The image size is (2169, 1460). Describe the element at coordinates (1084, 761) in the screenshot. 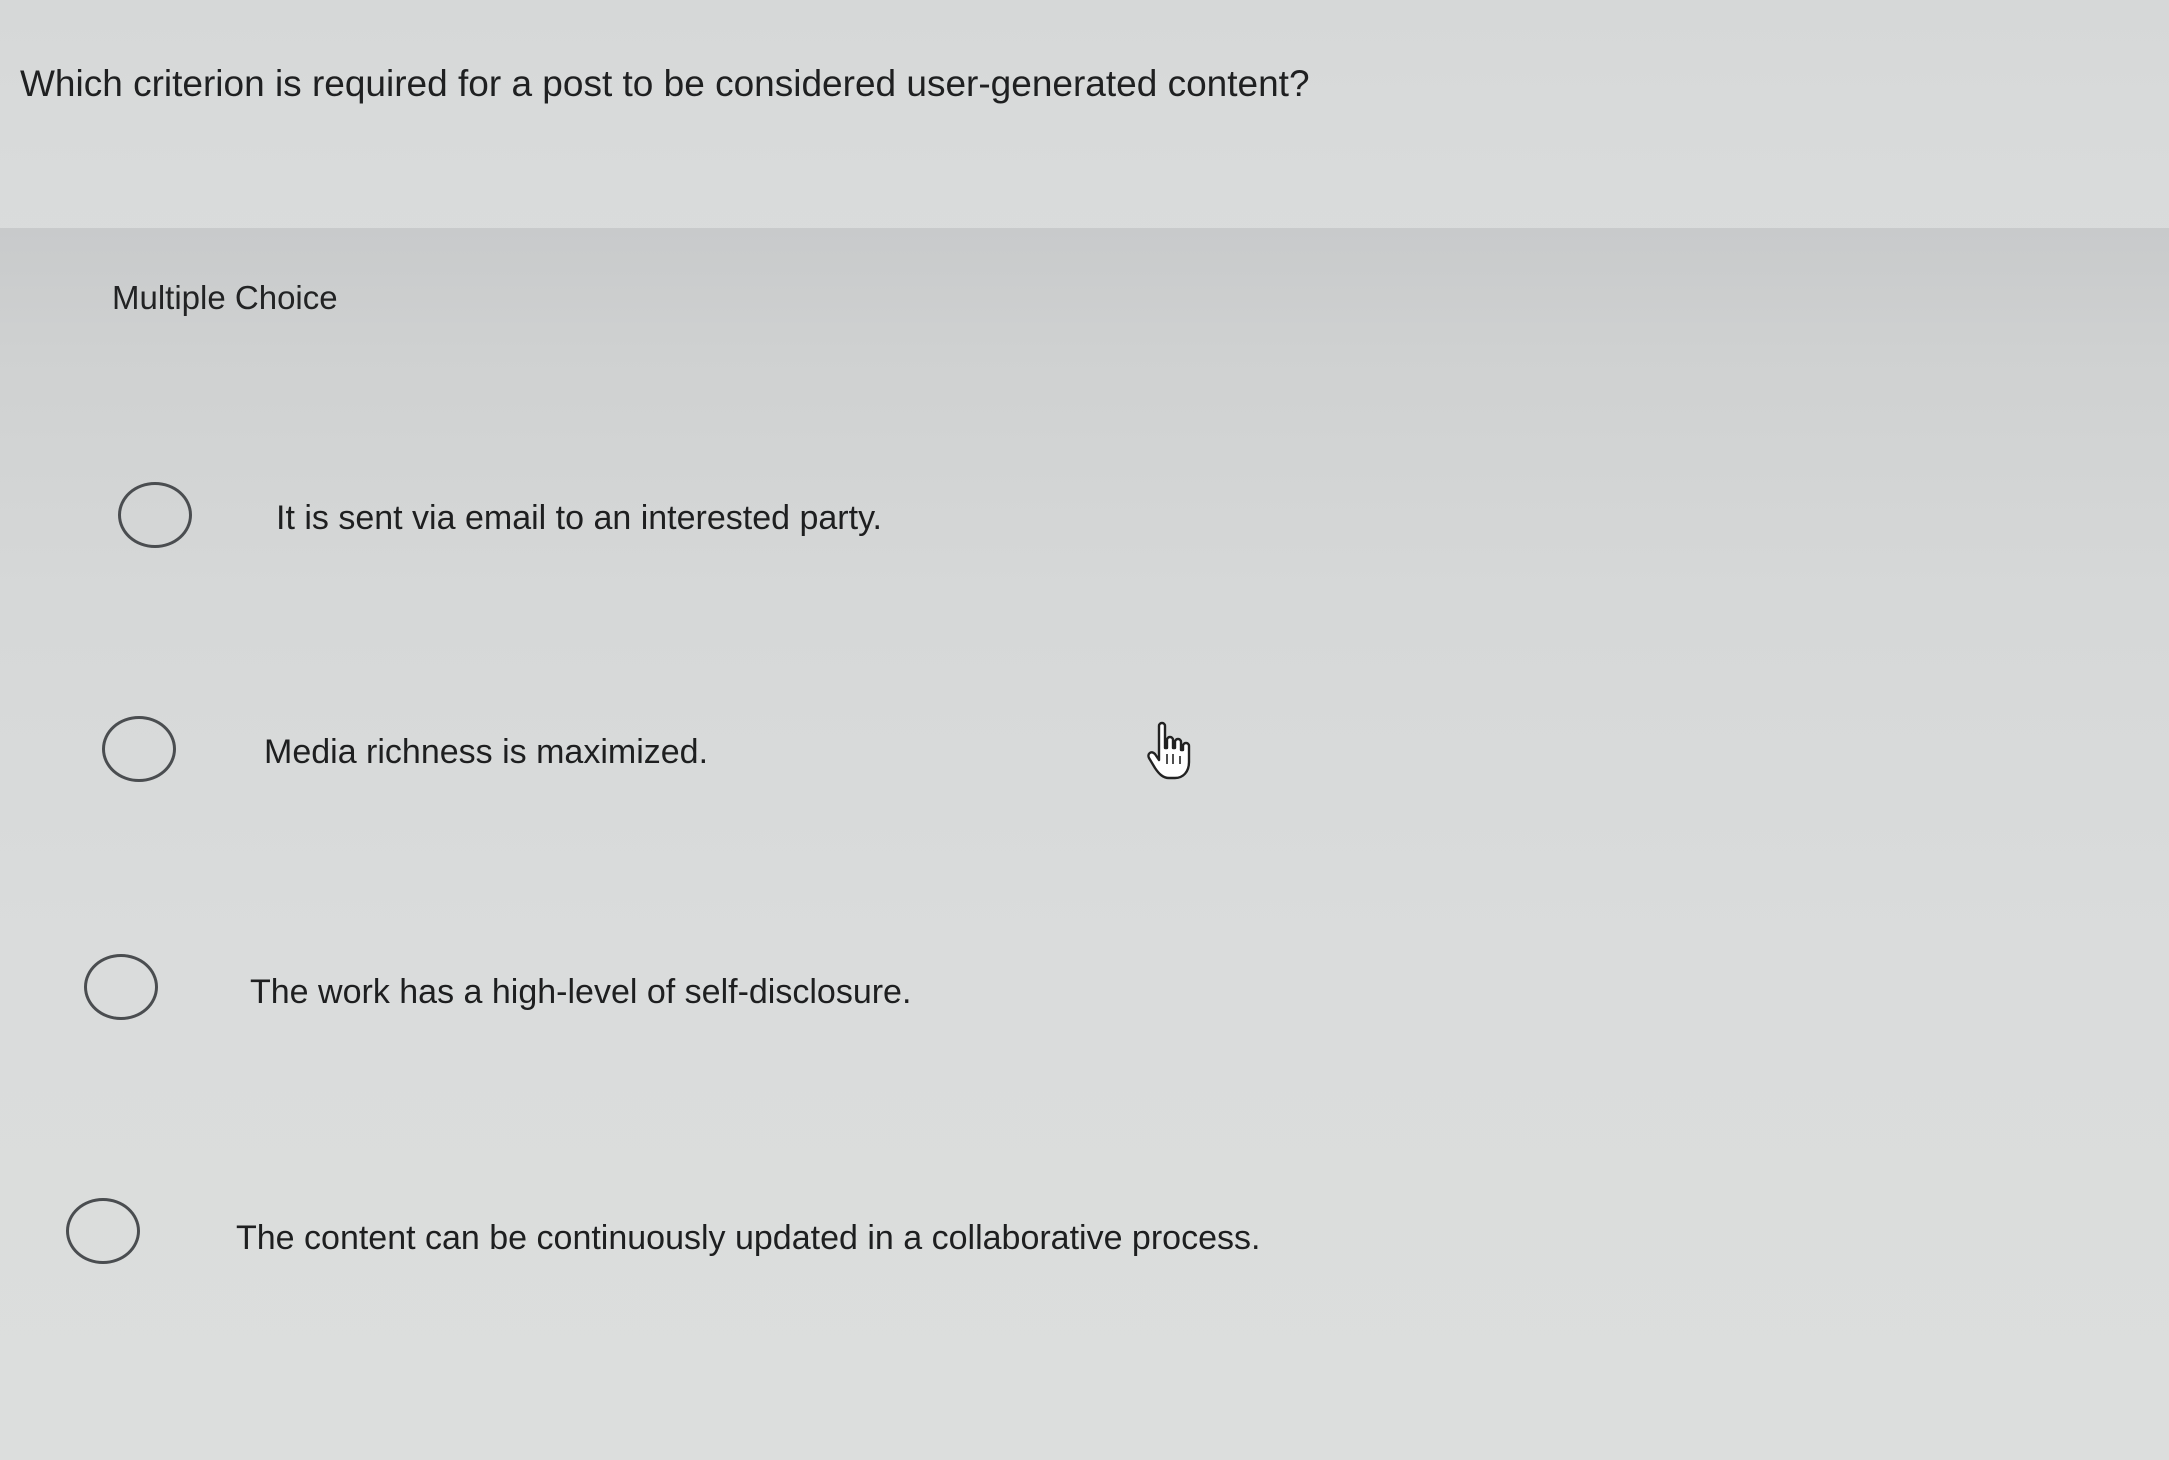

I see `answer-option-2: Media richness is maximized.` at that location.